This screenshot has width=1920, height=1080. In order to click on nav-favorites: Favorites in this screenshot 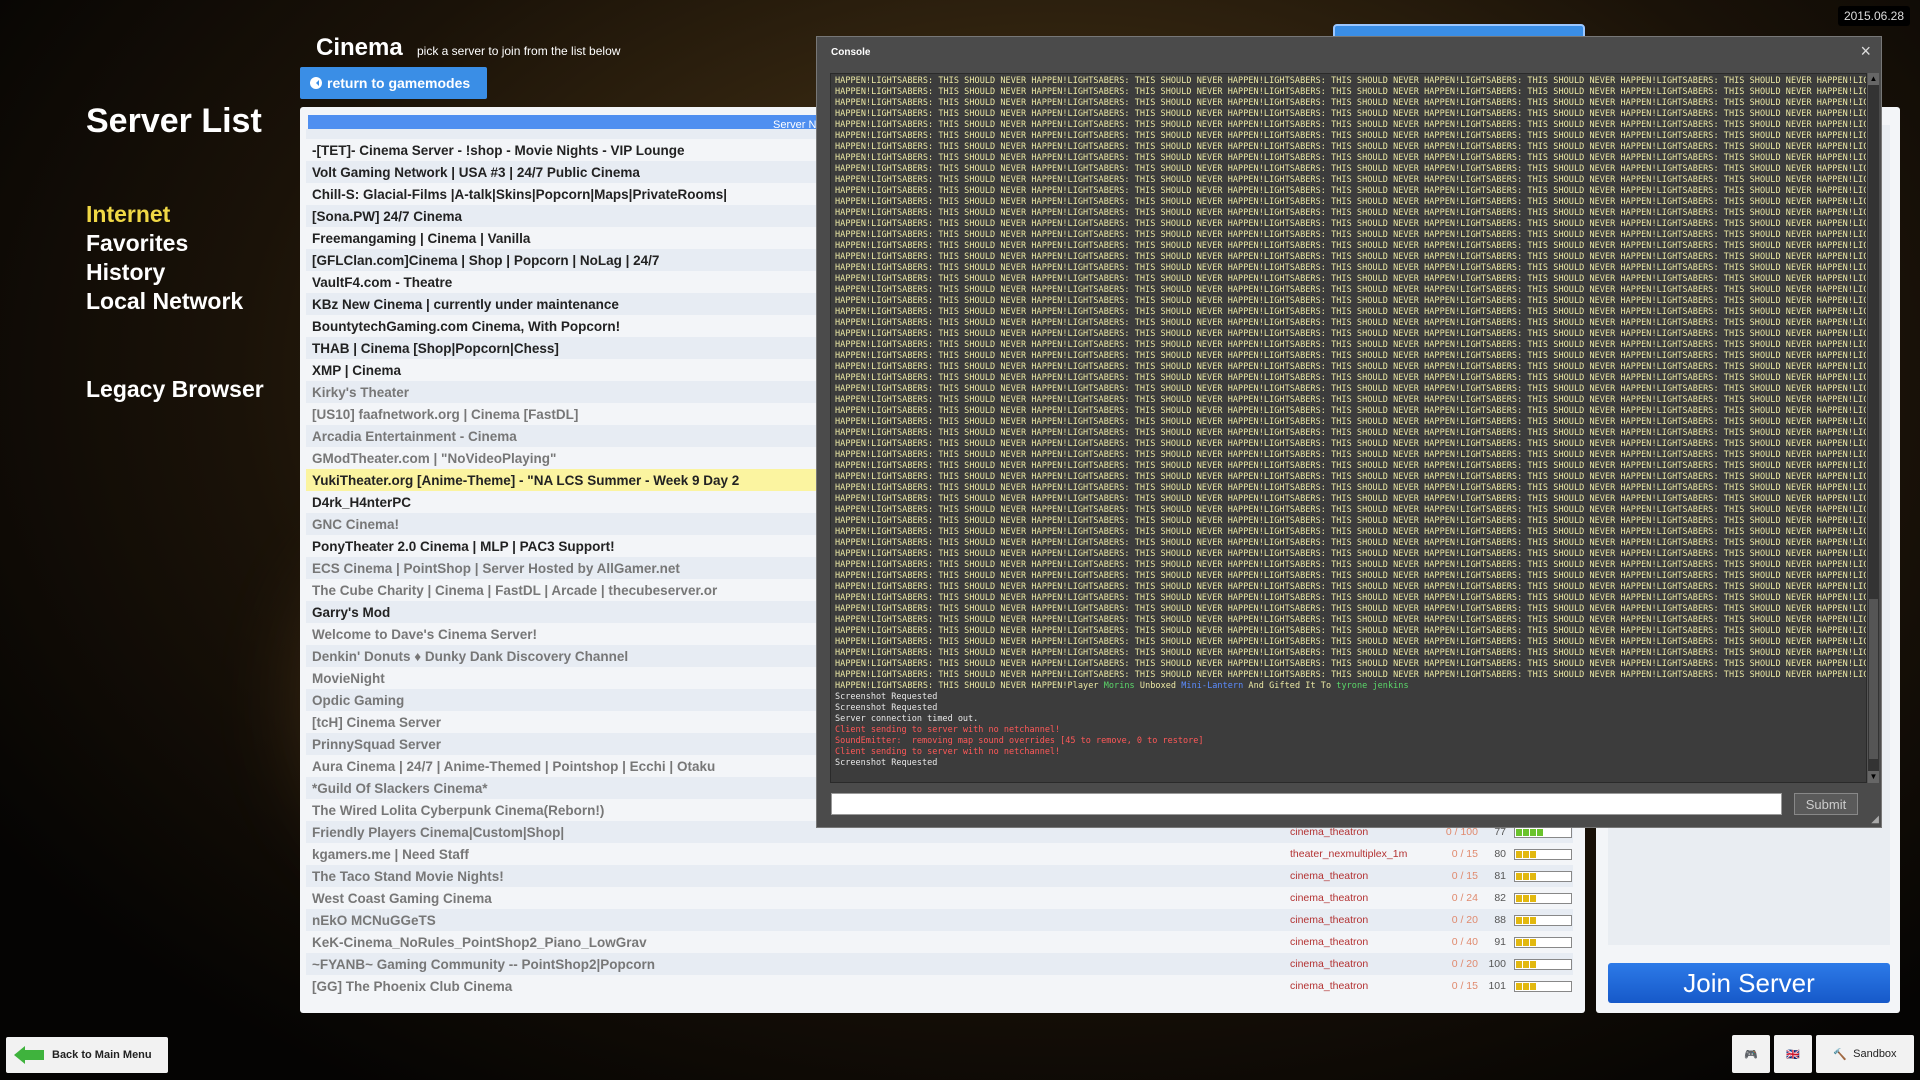, I will do `click(164, 243)`.